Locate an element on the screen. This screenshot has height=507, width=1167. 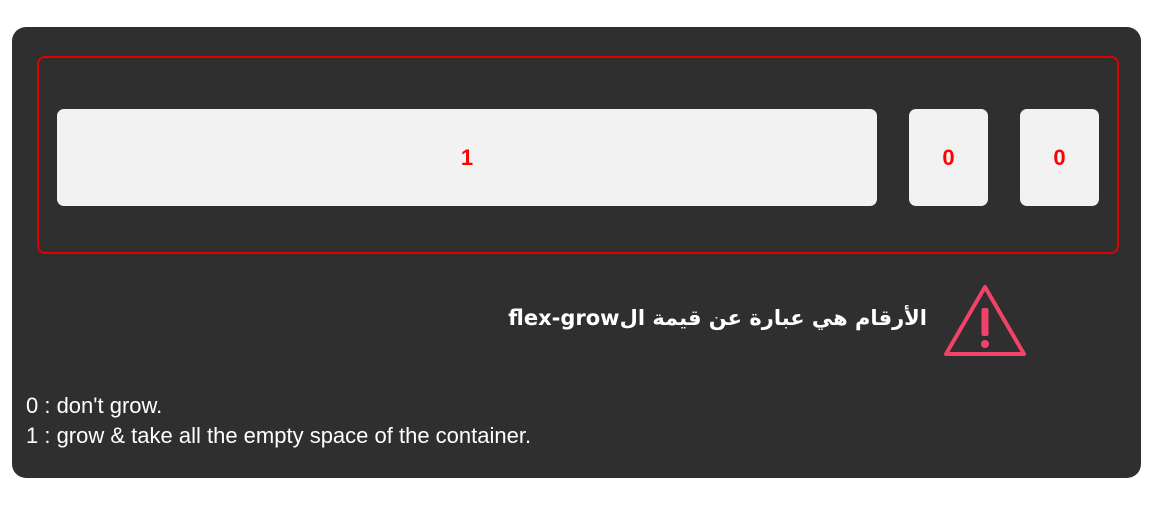
flex-item-grow-0-second: 0 is located at coordinates (1059, 157).